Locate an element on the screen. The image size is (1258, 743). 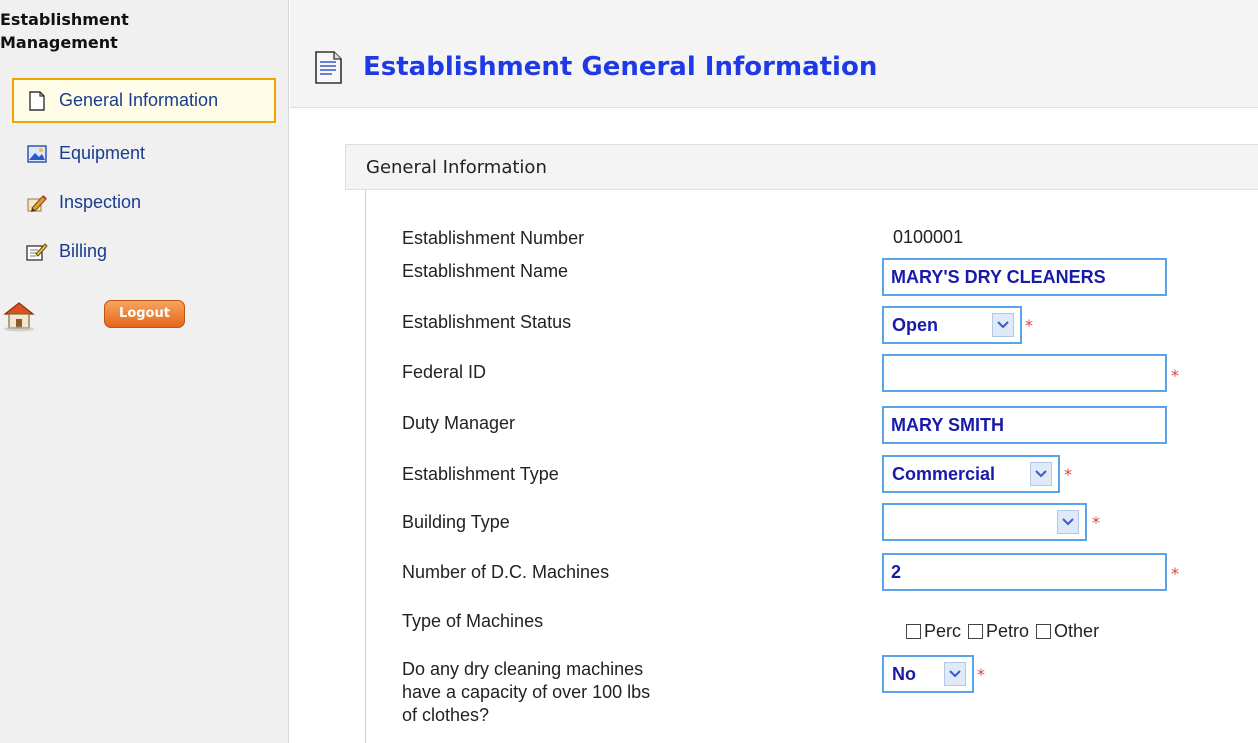
sidebar-item-label: General Information is located at coordinates (139, 100).